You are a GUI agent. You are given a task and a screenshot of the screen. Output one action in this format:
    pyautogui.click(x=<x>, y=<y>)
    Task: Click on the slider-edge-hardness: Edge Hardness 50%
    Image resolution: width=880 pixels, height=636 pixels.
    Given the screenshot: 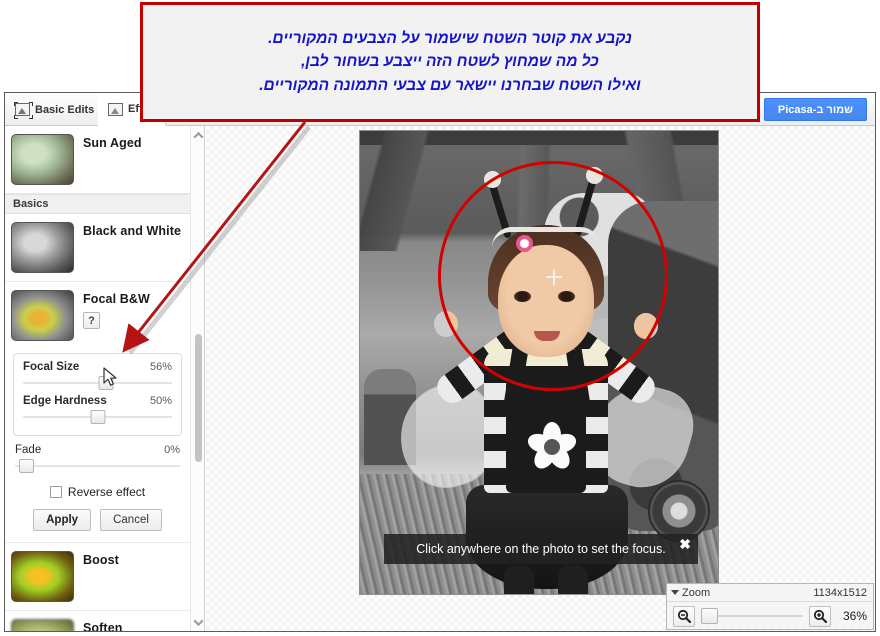 What is the action you would take?
    pyautogui.click(x=97, y=410)
    